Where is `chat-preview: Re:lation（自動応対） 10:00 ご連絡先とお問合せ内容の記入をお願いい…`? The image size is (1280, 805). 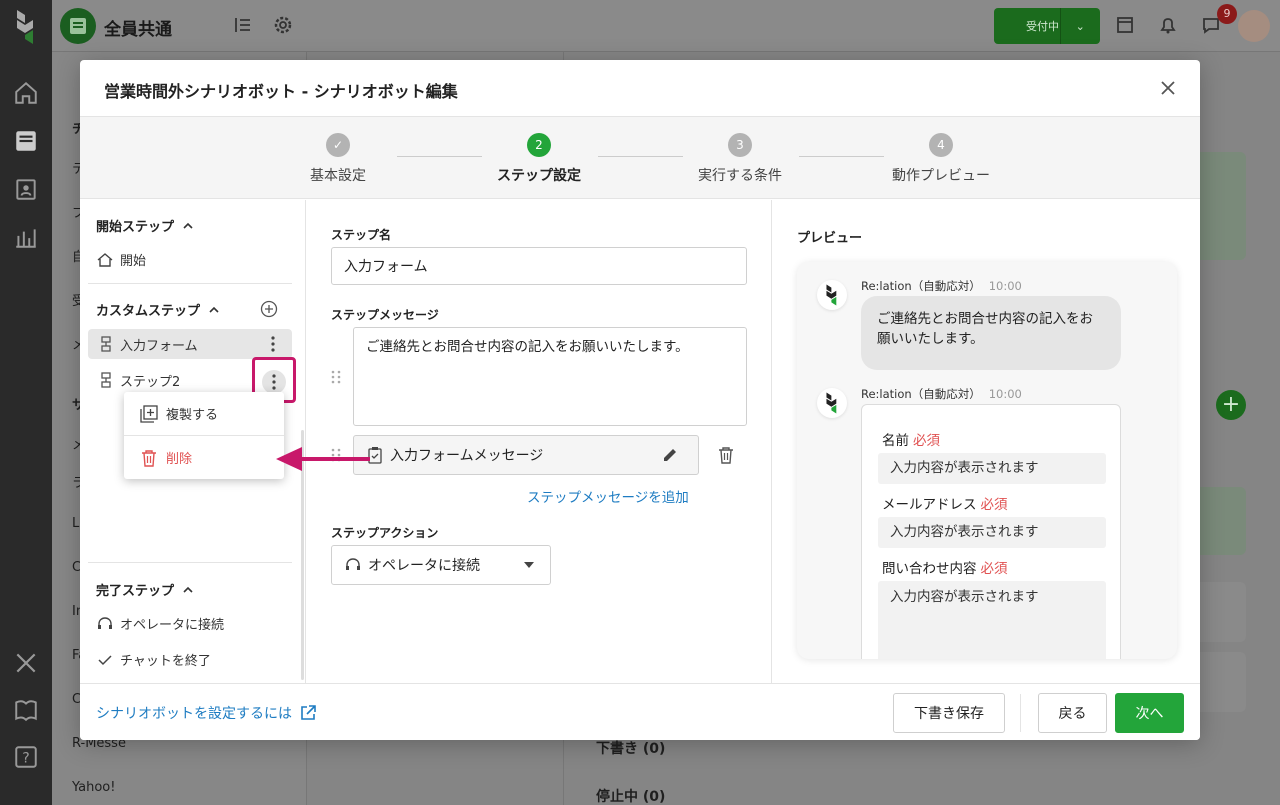 chat-preview: Re:lation（自動応対） 10:00 ご連絡先とお問合せ内容の記入をお願いい… is located at coordinates (987, 460).